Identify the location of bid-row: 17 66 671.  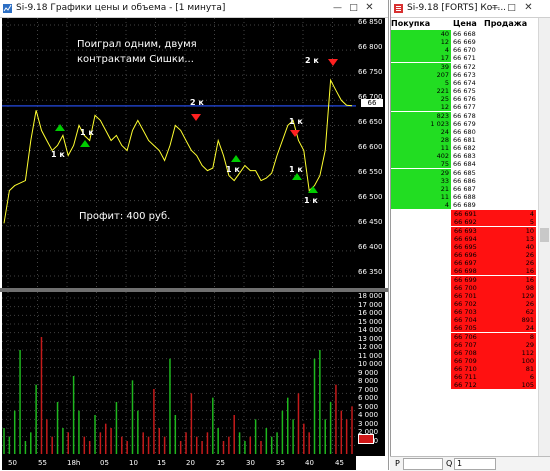
(463, 58).